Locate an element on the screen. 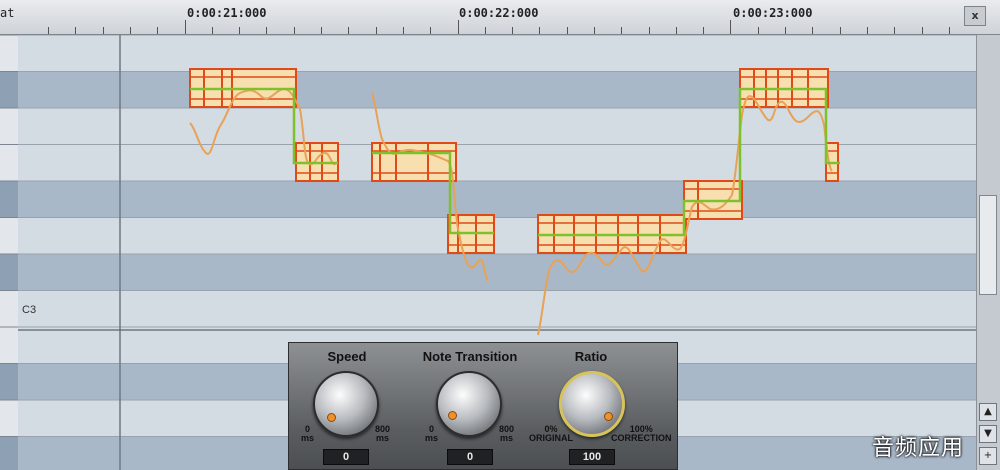  speed-knob-indicator is located at coordinates (331, 417).